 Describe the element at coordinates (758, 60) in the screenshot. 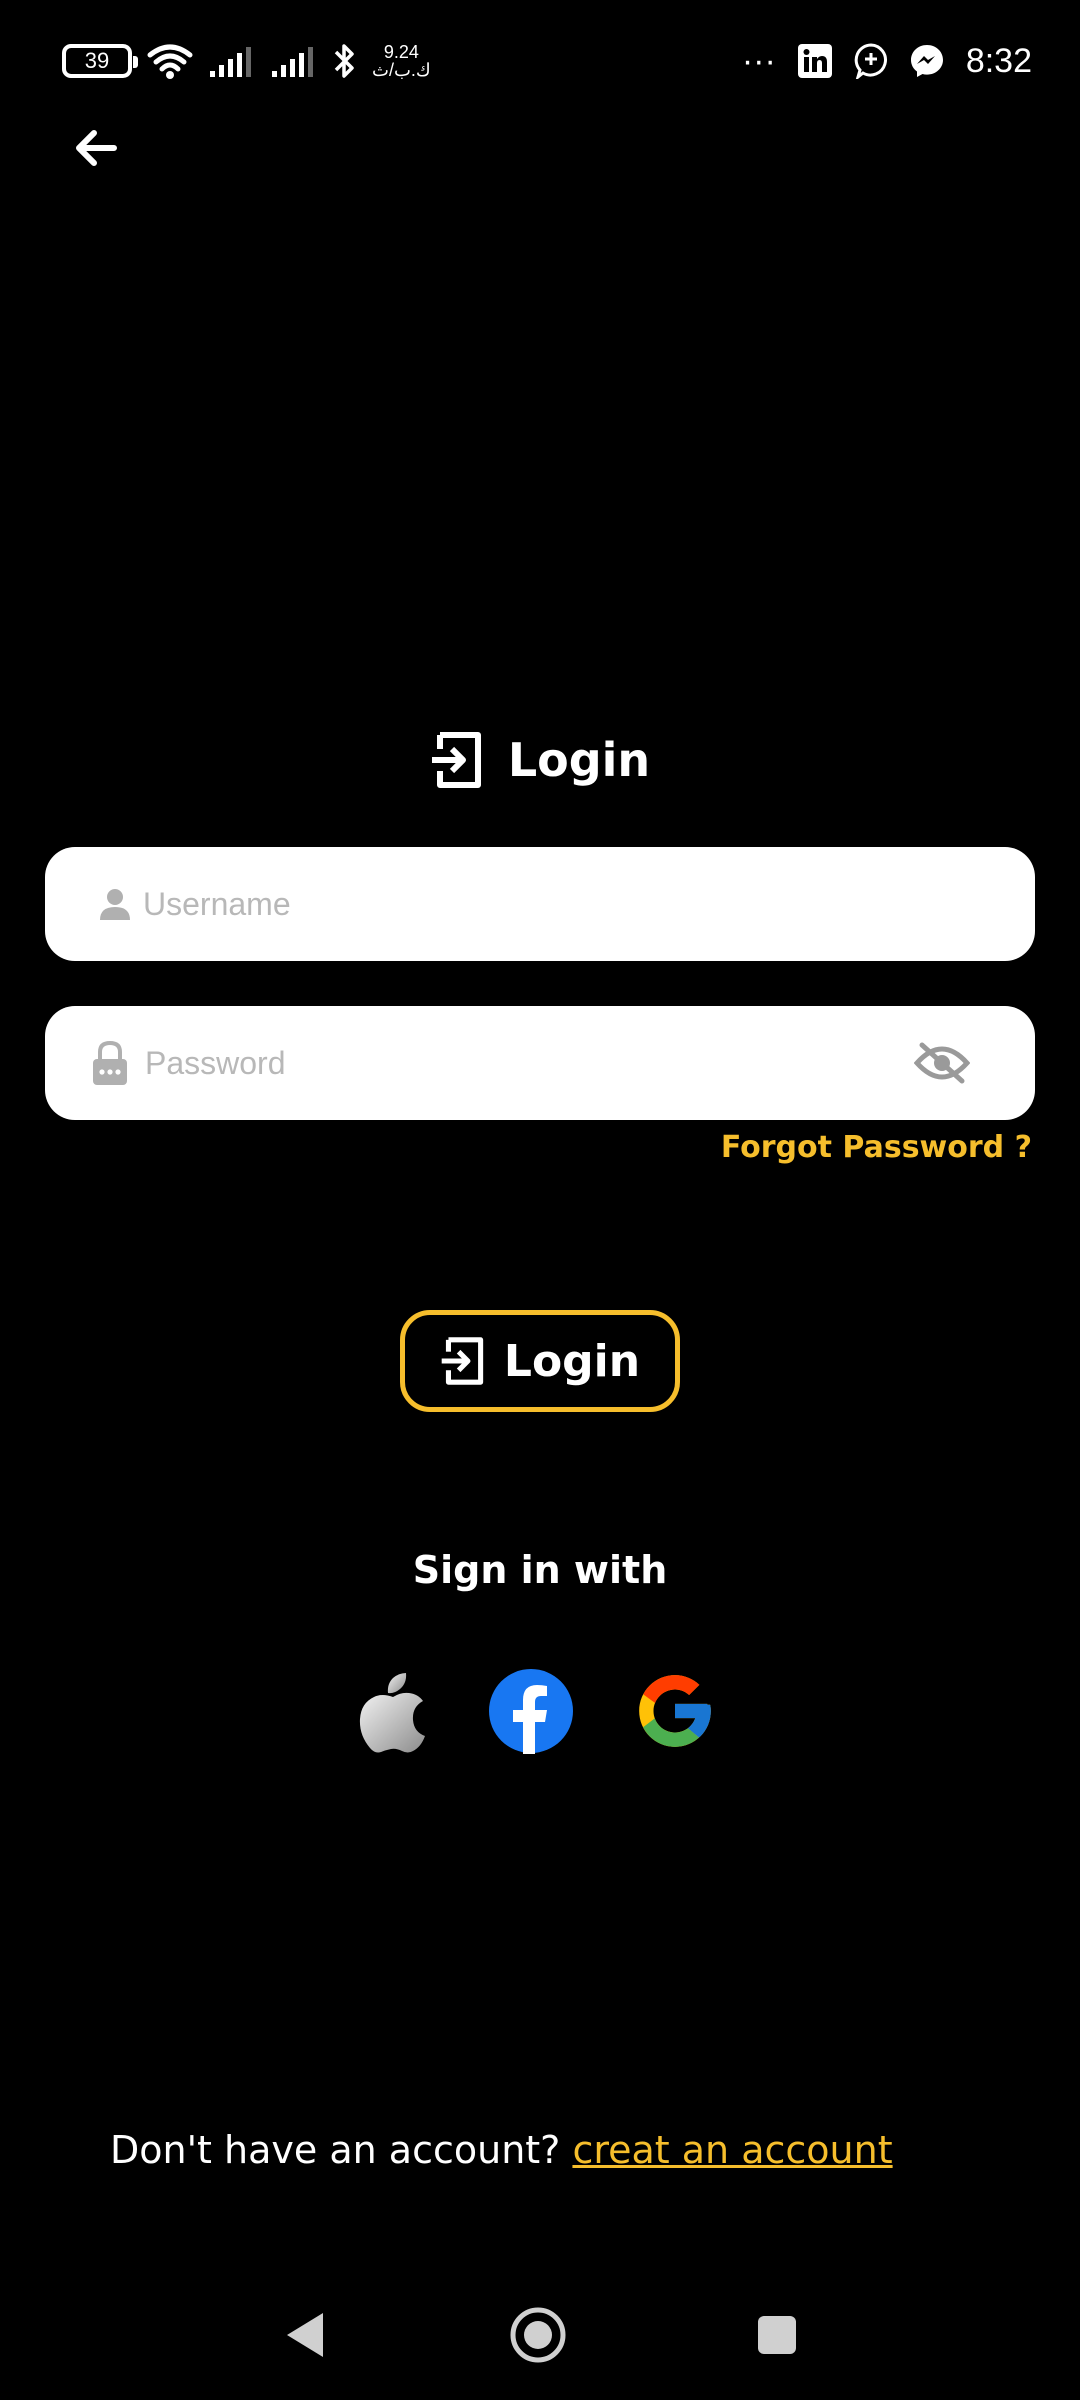

I see `more-notifications-icon: ···` at that location.